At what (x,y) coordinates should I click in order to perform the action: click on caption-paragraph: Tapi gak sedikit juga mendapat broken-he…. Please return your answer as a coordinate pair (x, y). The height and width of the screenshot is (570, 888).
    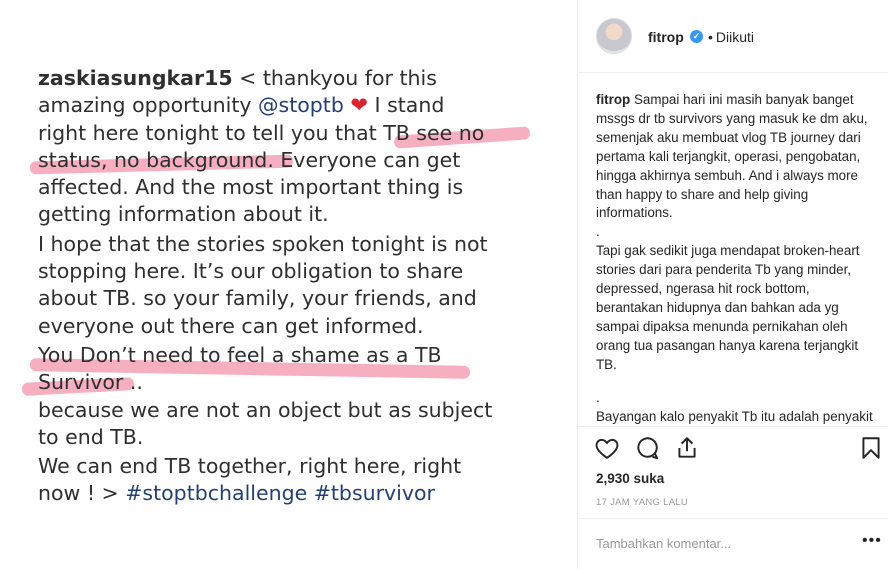
    Looking at the image, I should click on (728, 307).